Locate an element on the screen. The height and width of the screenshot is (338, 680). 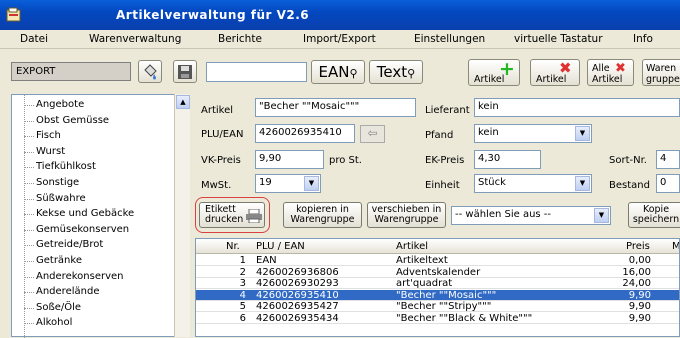
menu-einstellungen: Einstellungen is located at coordinates (449, 39).